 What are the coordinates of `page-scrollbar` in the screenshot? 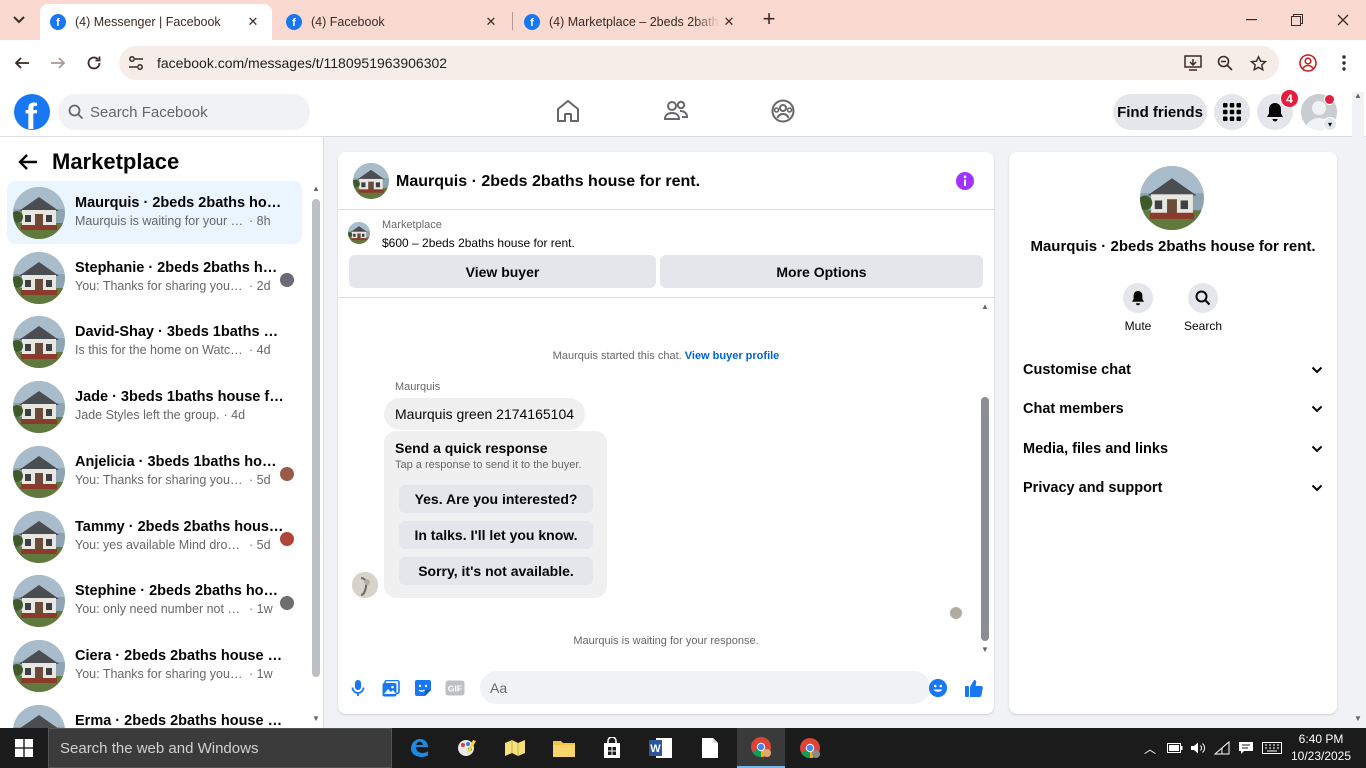 It's located at (1358, 409).